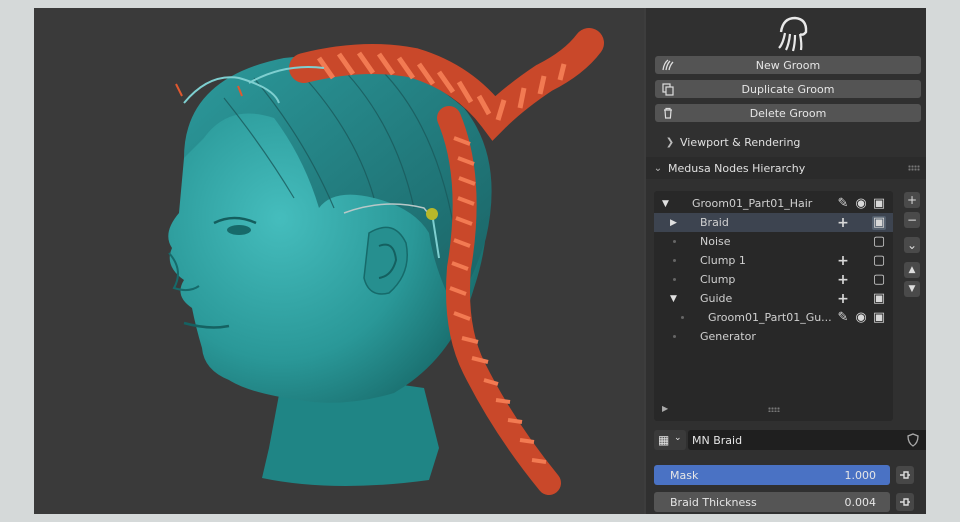 The width and height of the screenshot is (960, 522). I want to click on tree-item-guide-curve: Groom01_Part01_Gu... ✎ ◉ ▣, so click(773, 317).